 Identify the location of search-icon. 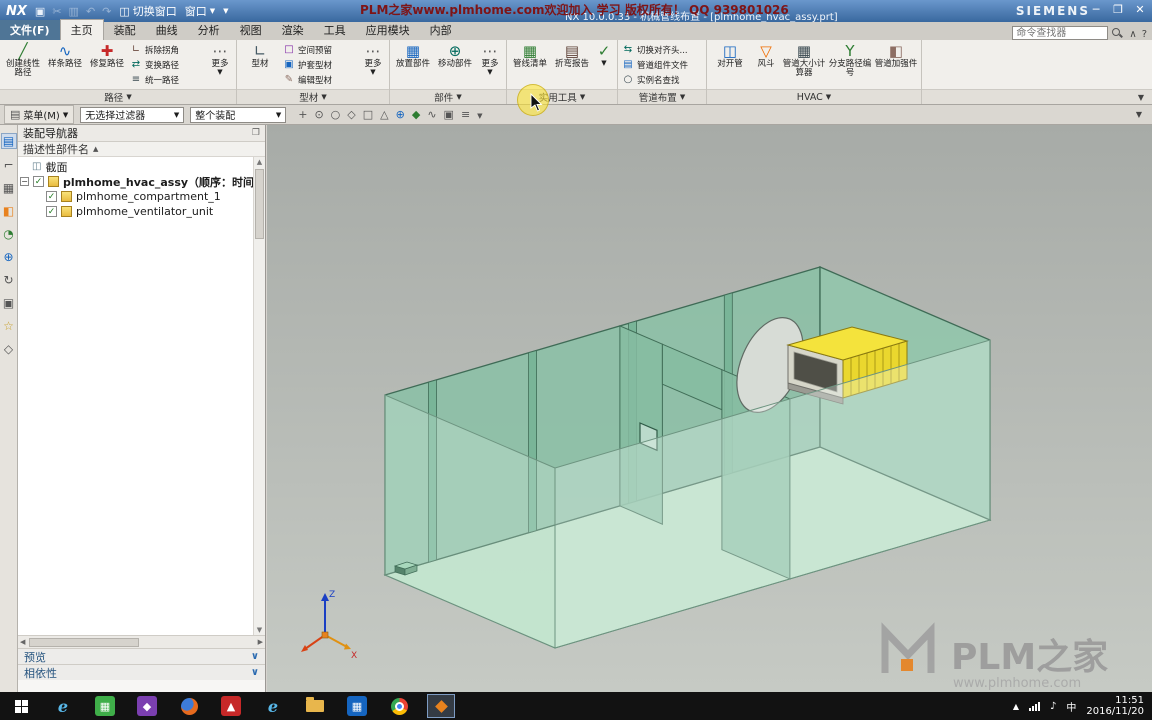
(1117, 33).